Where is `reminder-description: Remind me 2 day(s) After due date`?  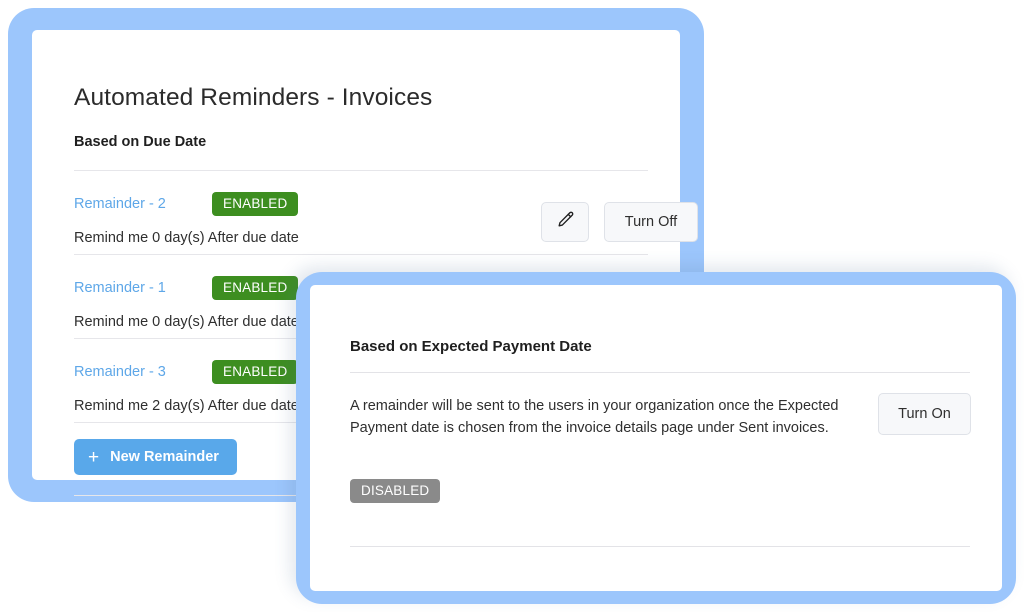 reminder-description: Remind me 2 day(s) After due date is located at coordinates (186, 406).